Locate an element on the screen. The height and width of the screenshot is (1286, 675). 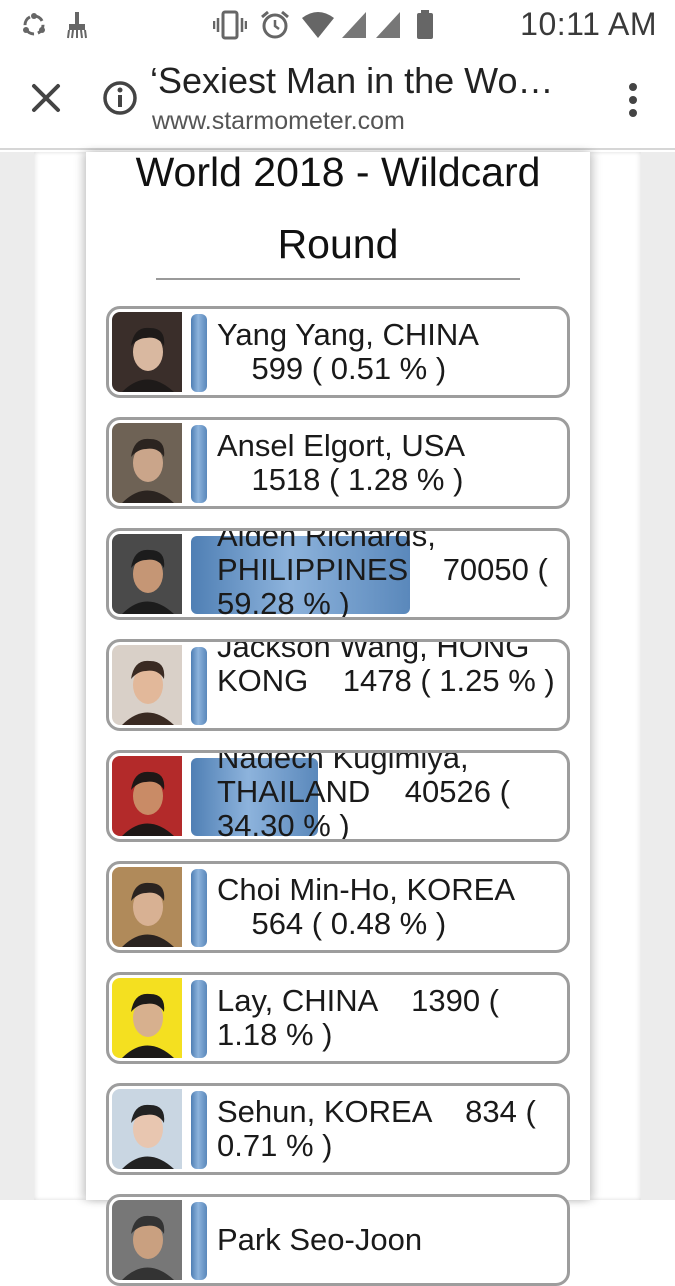
status-bar: 10:11 AM is located at coordinates (337, 25).